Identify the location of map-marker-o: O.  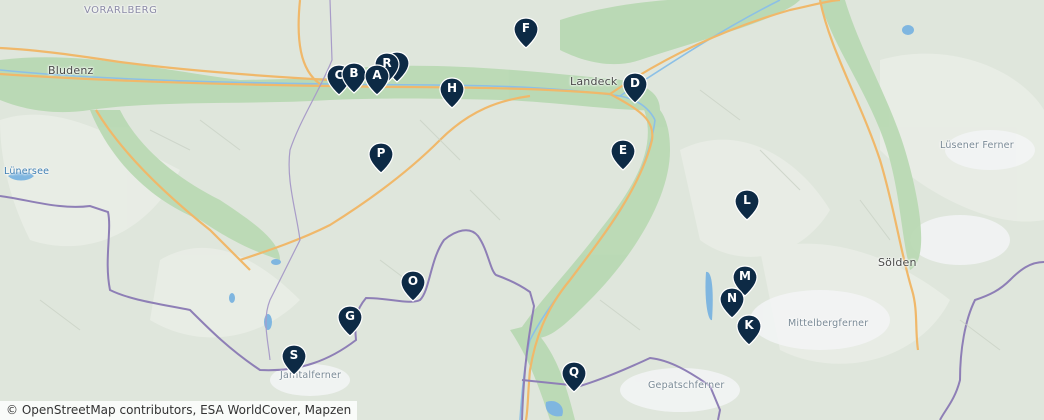
(413, 286).